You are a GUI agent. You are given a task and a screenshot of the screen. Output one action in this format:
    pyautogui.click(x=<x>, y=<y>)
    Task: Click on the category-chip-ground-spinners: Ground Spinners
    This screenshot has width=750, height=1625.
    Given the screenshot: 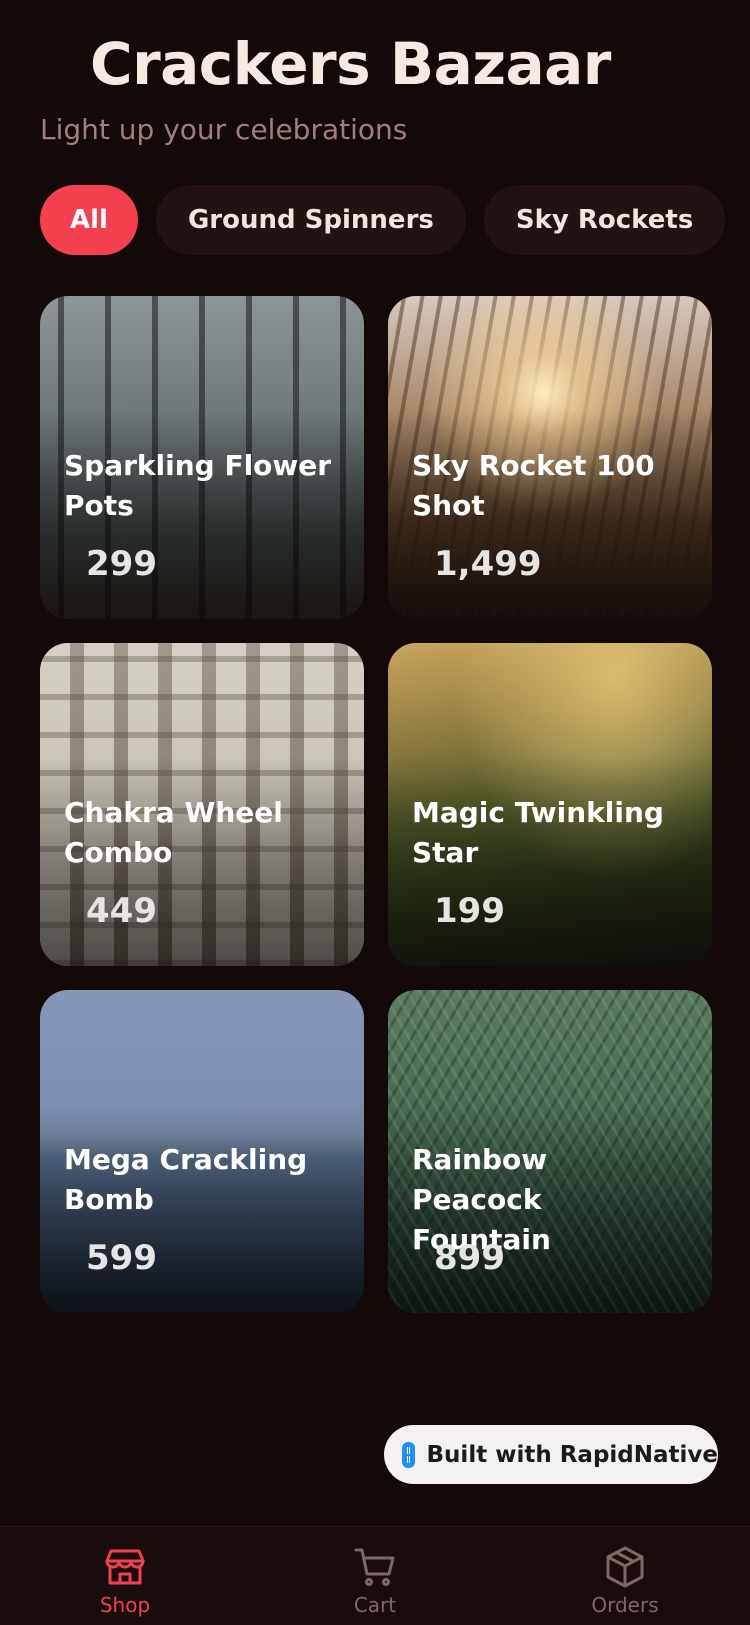 What is the action you would take?
    pyautogui.click(x=310, y=220)
    